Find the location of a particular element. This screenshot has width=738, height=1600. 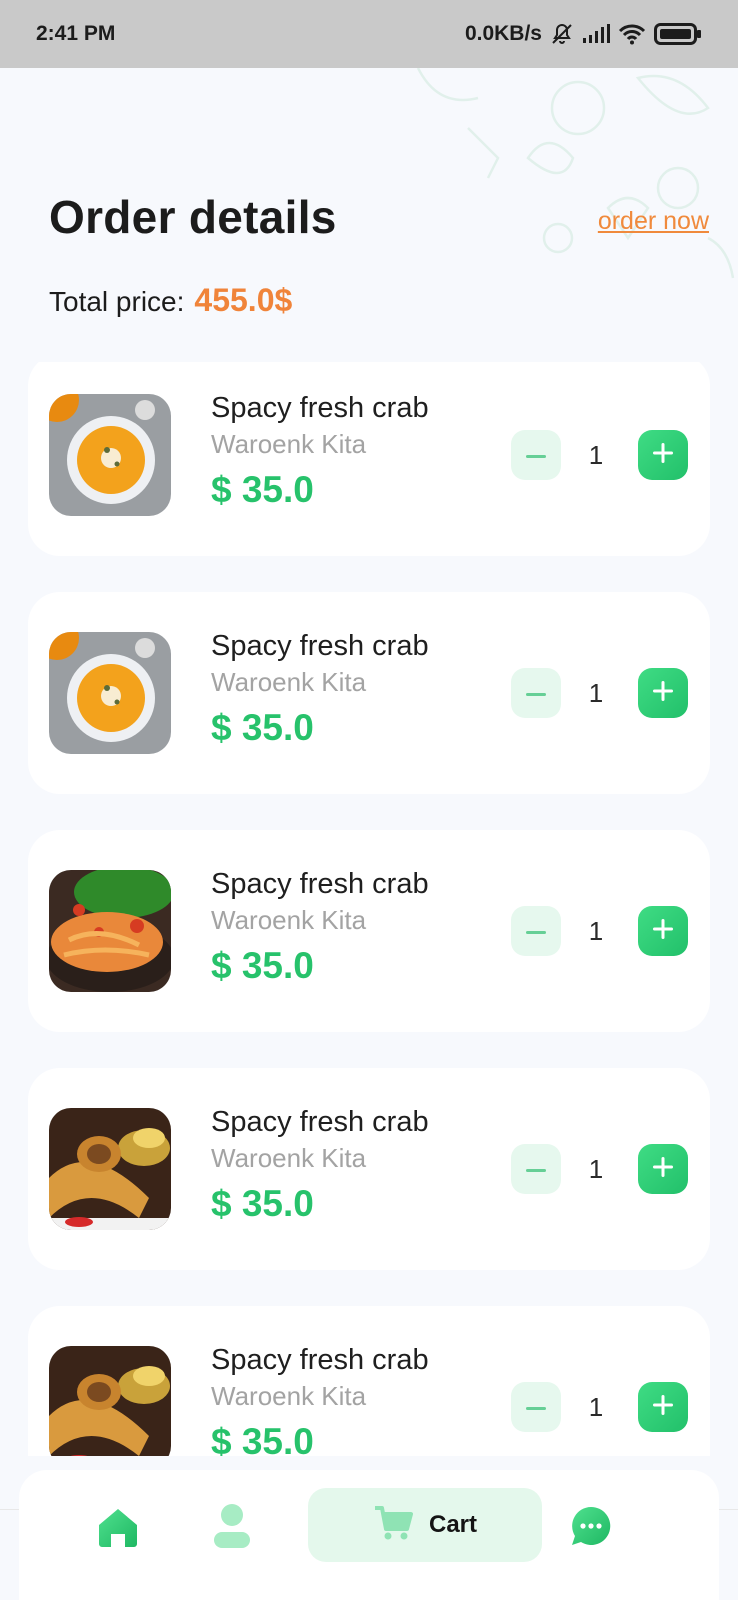

chat-icon is located at coordinates (591, 1528).